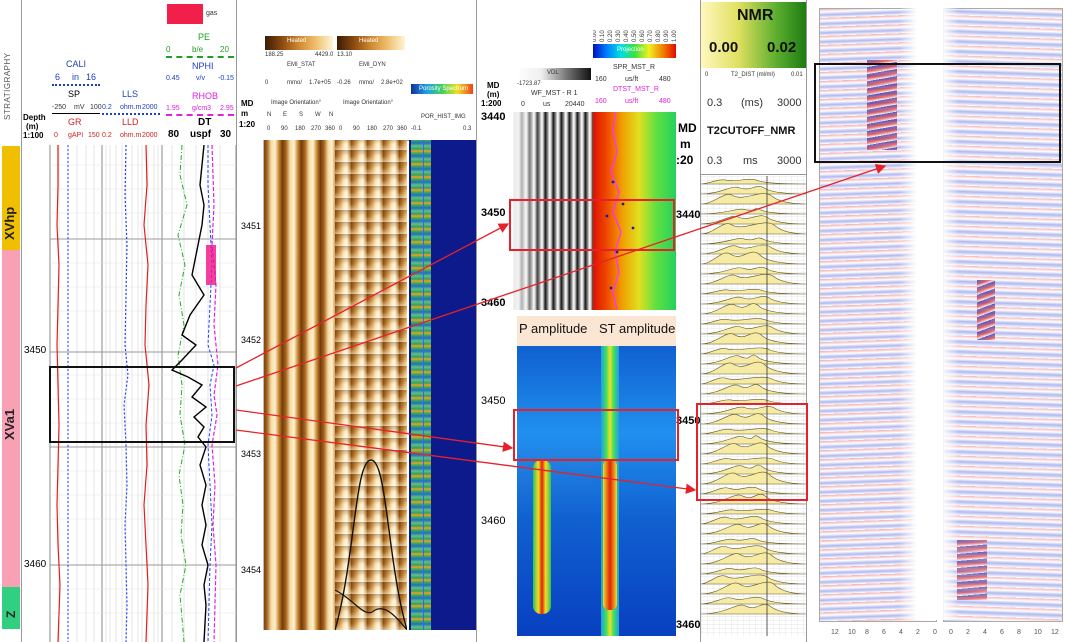 The width and height of the screenshot is (1065, 642). I want to click on zone-z, so click(11, 608).